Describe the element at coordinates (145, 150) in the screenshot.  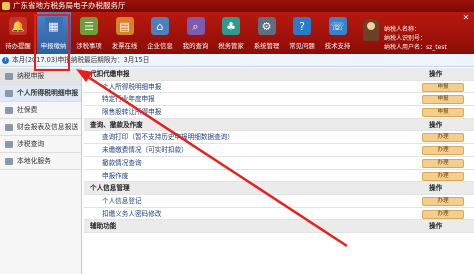
I see `service-name: 未缴缴费情况（可实时扣款）` at that location.